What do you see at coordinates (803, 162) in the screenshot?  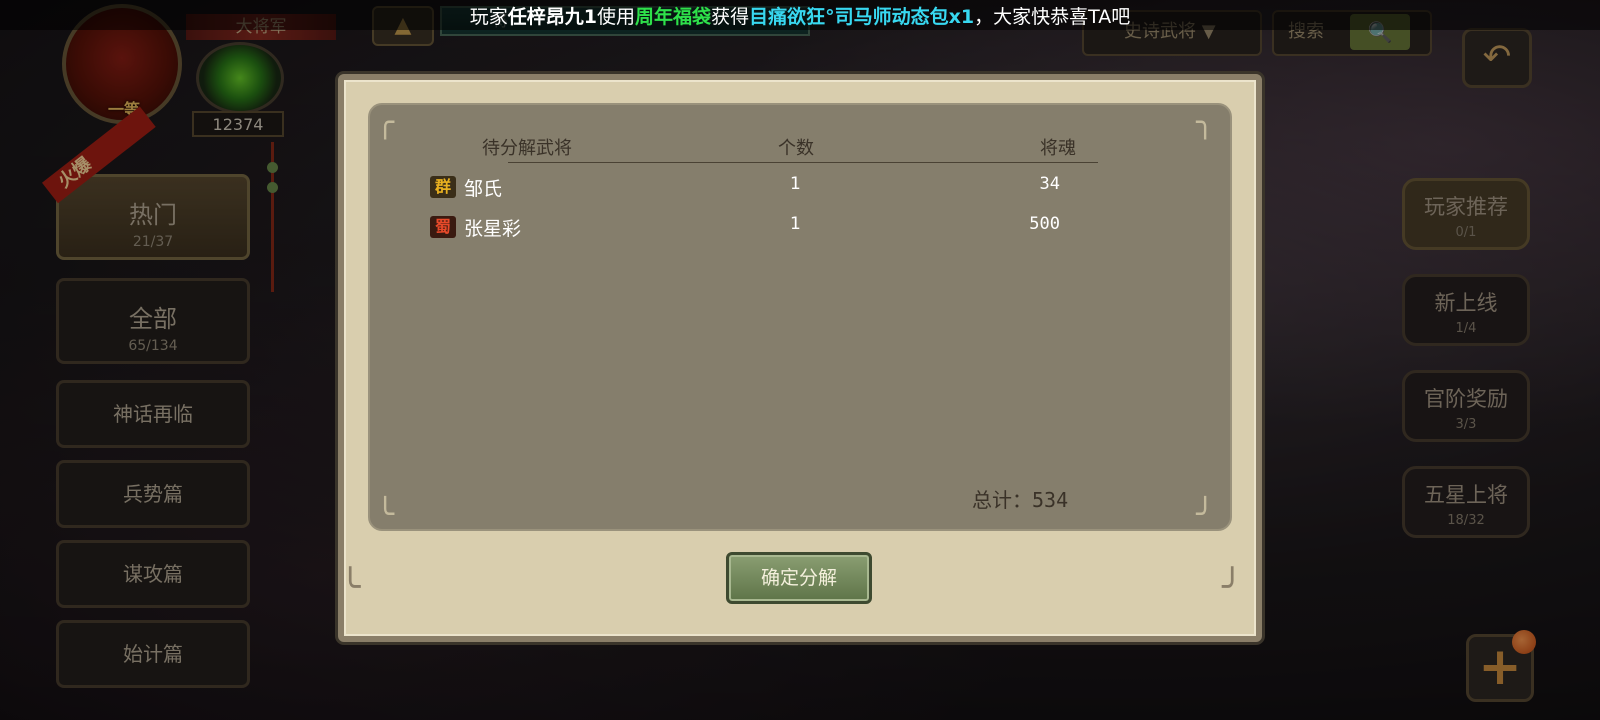 I see `header-divider` at bounding box center [803, 162].